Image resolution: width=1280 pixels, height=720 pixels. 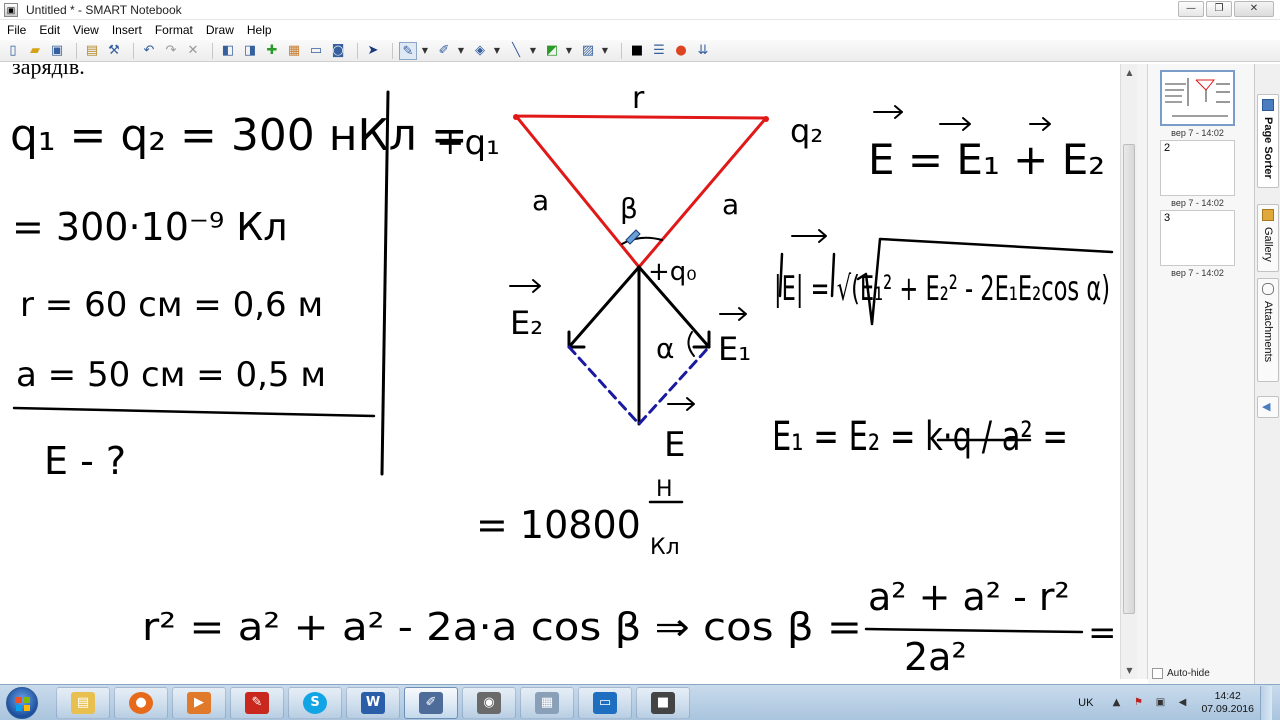 I want to click on taskbar-calculator: ▦, so click(x=547, y=703).